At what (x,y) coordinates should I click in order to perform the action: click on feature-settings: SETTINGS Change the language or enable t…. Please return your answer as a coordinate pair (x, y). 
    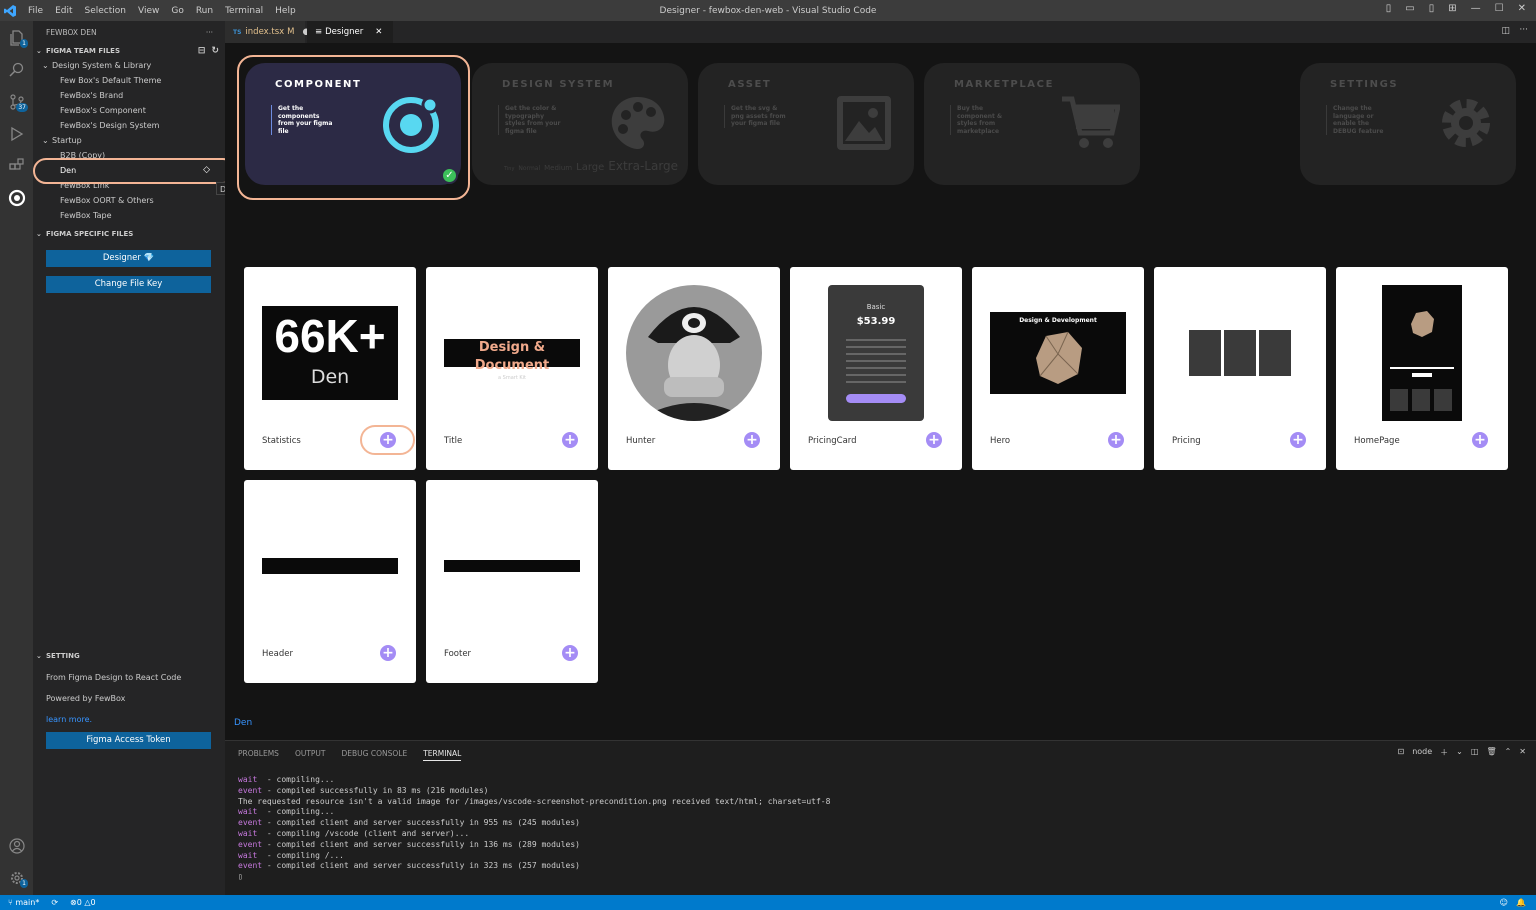
    Looking at the image, I should click on (1408, 124).